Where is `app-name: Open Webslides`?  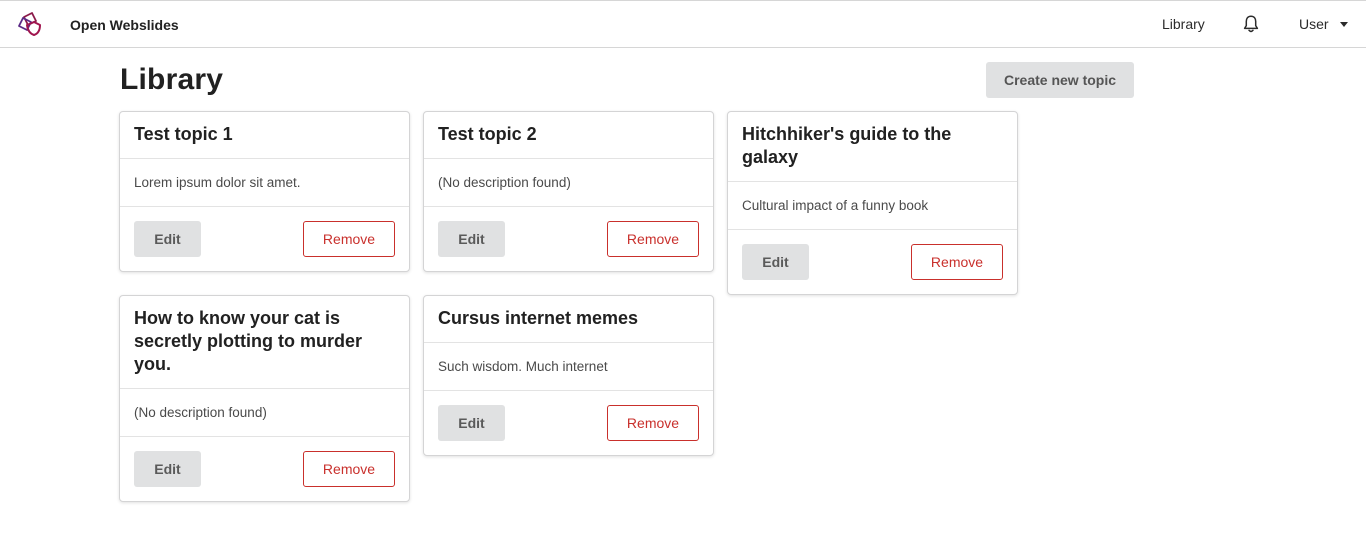 app-name: Open Webslides is located at coordinates (124, 25).